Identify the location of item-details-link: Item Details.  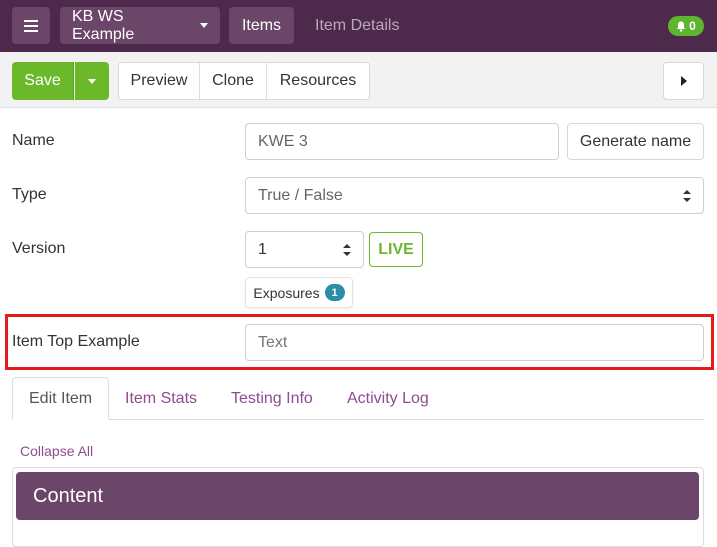
(357, 25).